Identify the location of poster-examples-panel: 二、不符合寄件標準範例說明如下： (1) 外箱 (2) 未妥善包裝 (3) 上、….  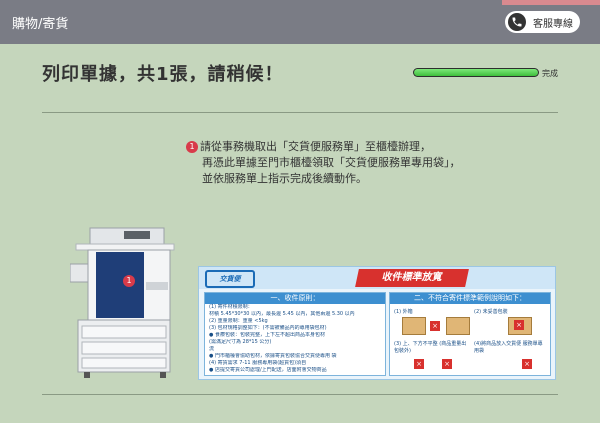
(470, 334).